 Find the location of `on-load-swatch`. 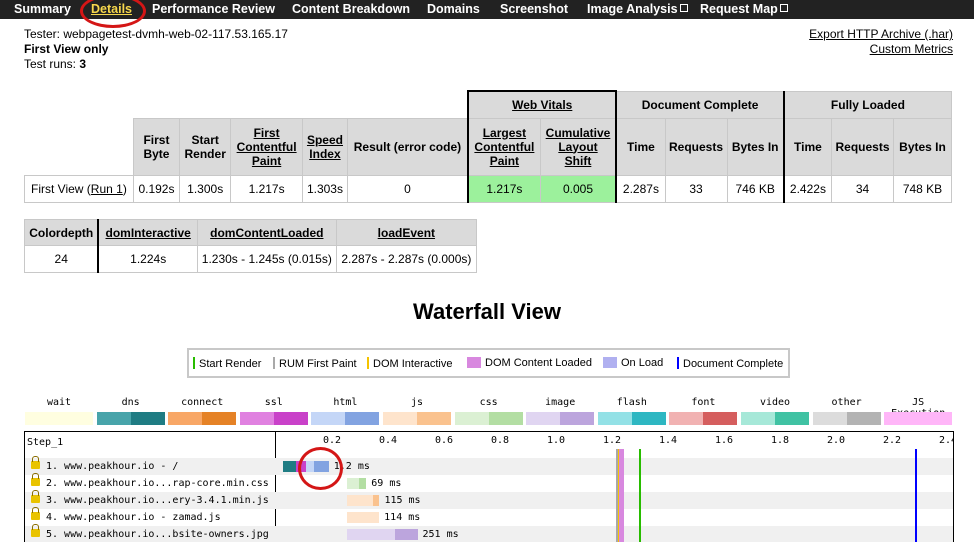

on-load-swatch is located at coordinates (610, 362).